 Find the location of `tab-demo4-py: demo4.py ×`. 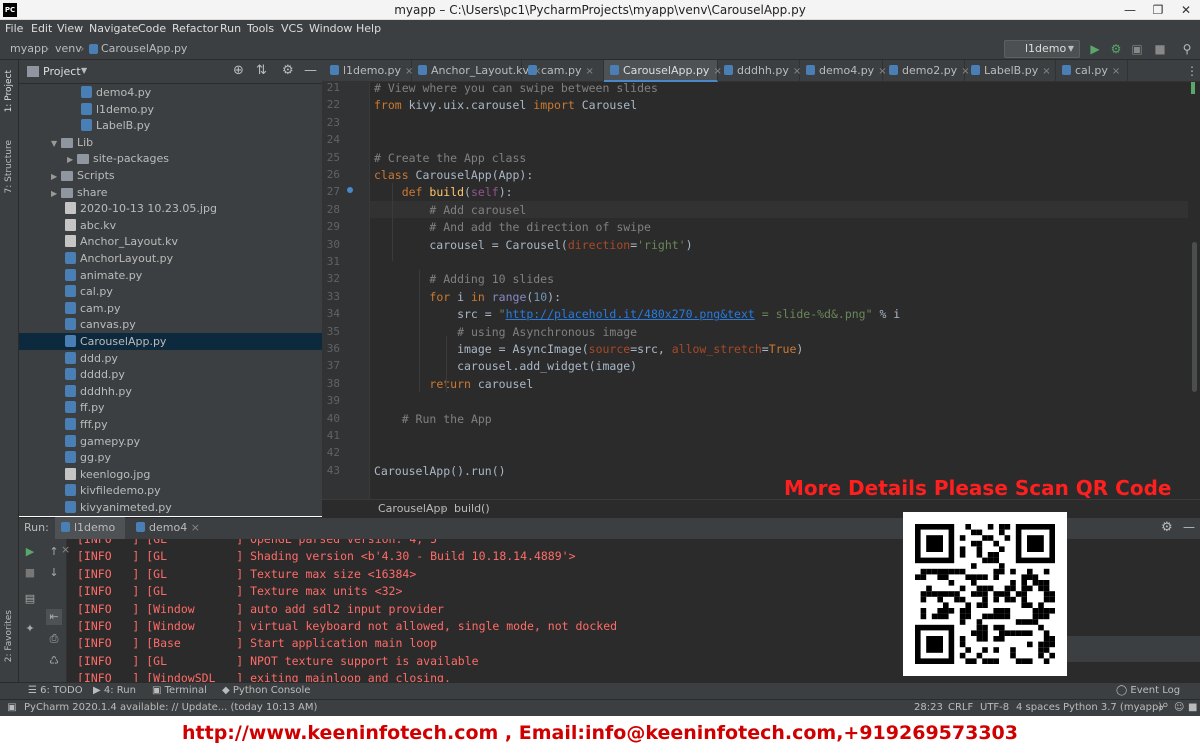

tab-demo4-py: demo4.py × is located at coordinates (843, 71).